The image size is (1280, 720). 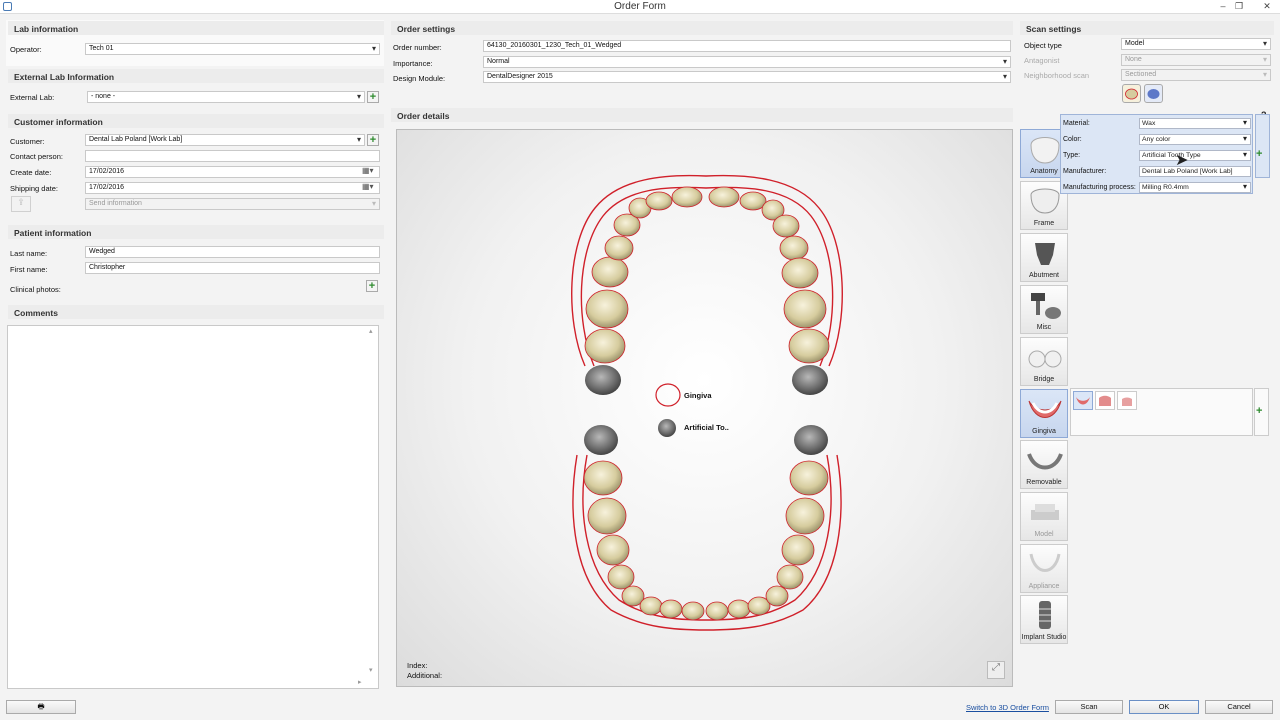 I want to click on add-customer-button: +, so click(x=373, y=140).